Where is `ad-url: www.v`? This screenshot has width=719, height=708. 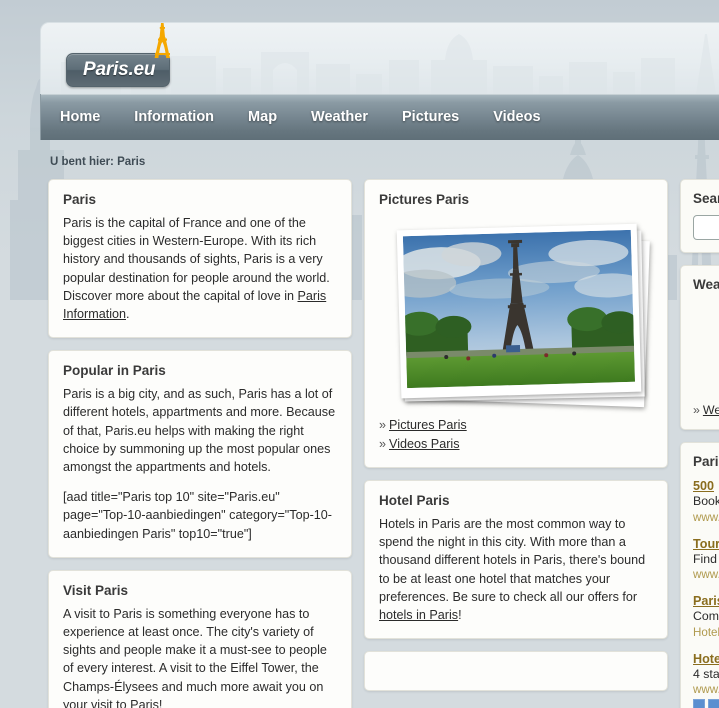
ad-url: www.v is located at coordinates (706, 574).